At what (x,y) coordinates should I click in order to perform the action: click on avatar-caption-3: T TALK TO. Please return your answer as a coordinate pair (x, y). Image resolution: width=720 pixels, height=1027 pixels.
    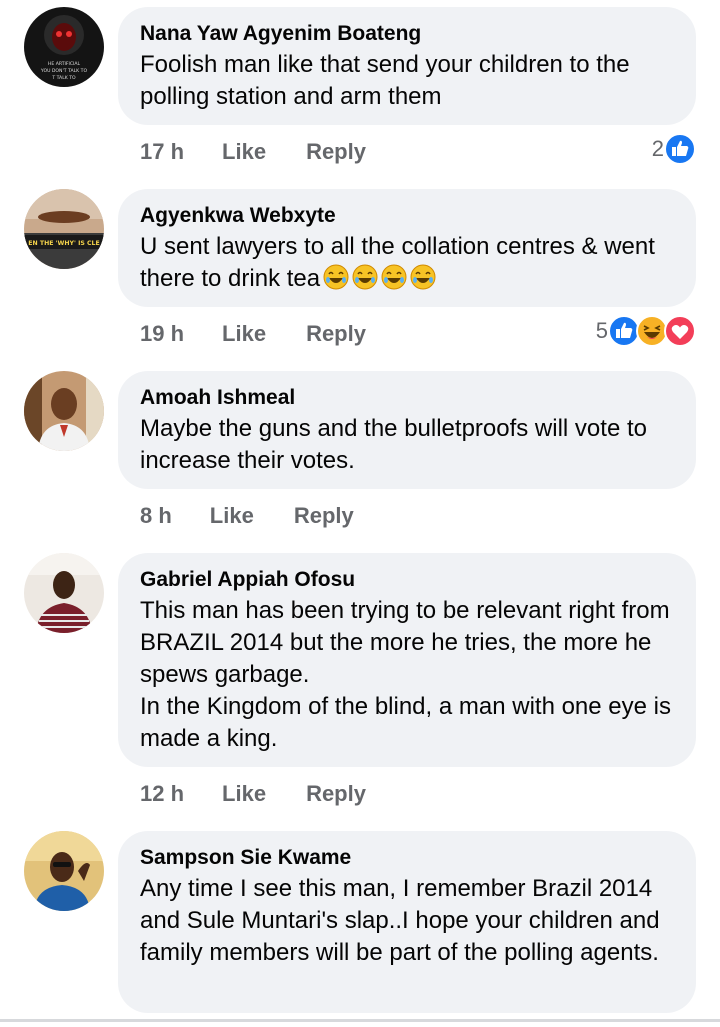
    Looking at the image, I should click on (63, 78).